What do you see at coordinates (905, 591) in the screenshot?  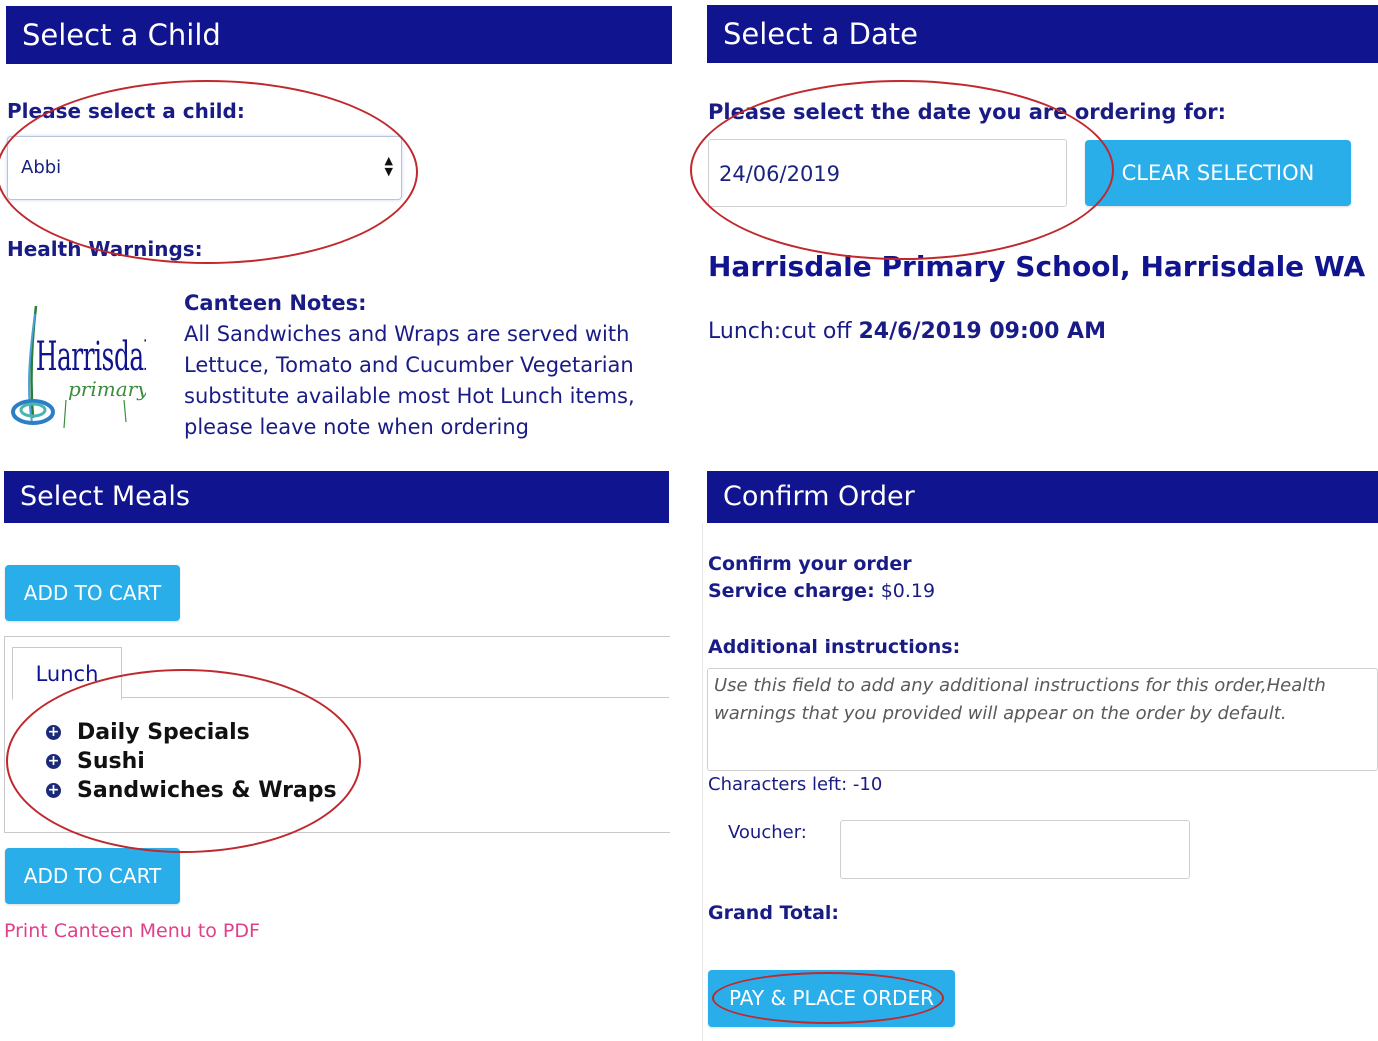 I see `service-charge-value: $0.19` at bounding box center [905, 591].